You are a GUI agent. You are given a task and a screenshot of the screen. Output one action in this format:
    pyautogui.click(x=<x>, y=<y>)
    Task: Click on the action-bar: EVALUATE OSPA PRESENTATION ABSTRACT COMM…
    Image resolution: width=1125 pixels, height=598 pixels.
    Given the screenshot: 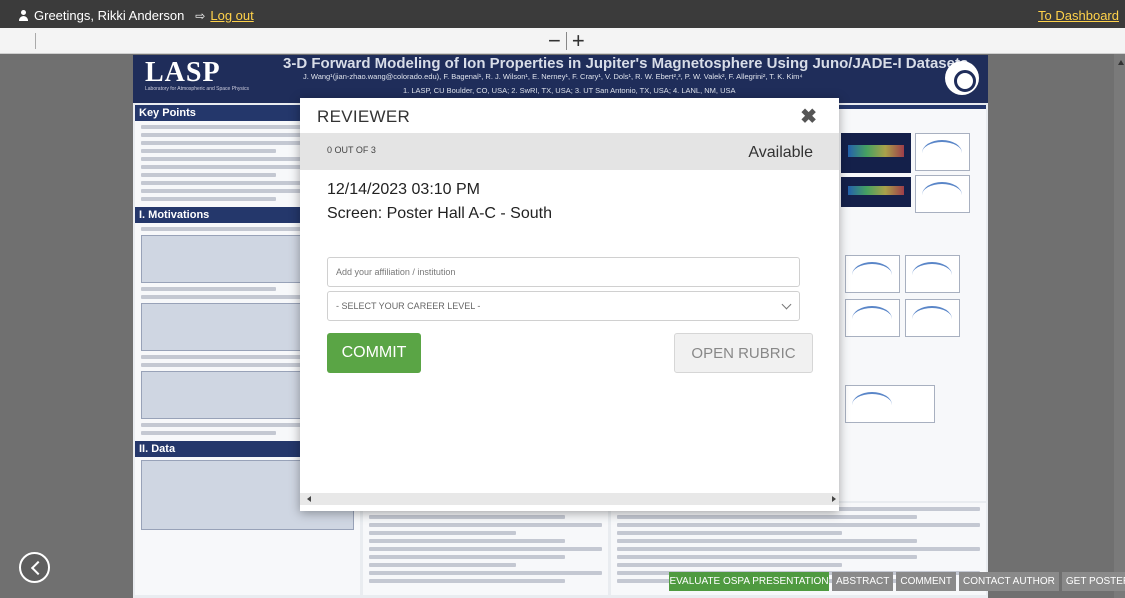 What is the action you would take?
    pyautogui.click(x=897, y=581)
    